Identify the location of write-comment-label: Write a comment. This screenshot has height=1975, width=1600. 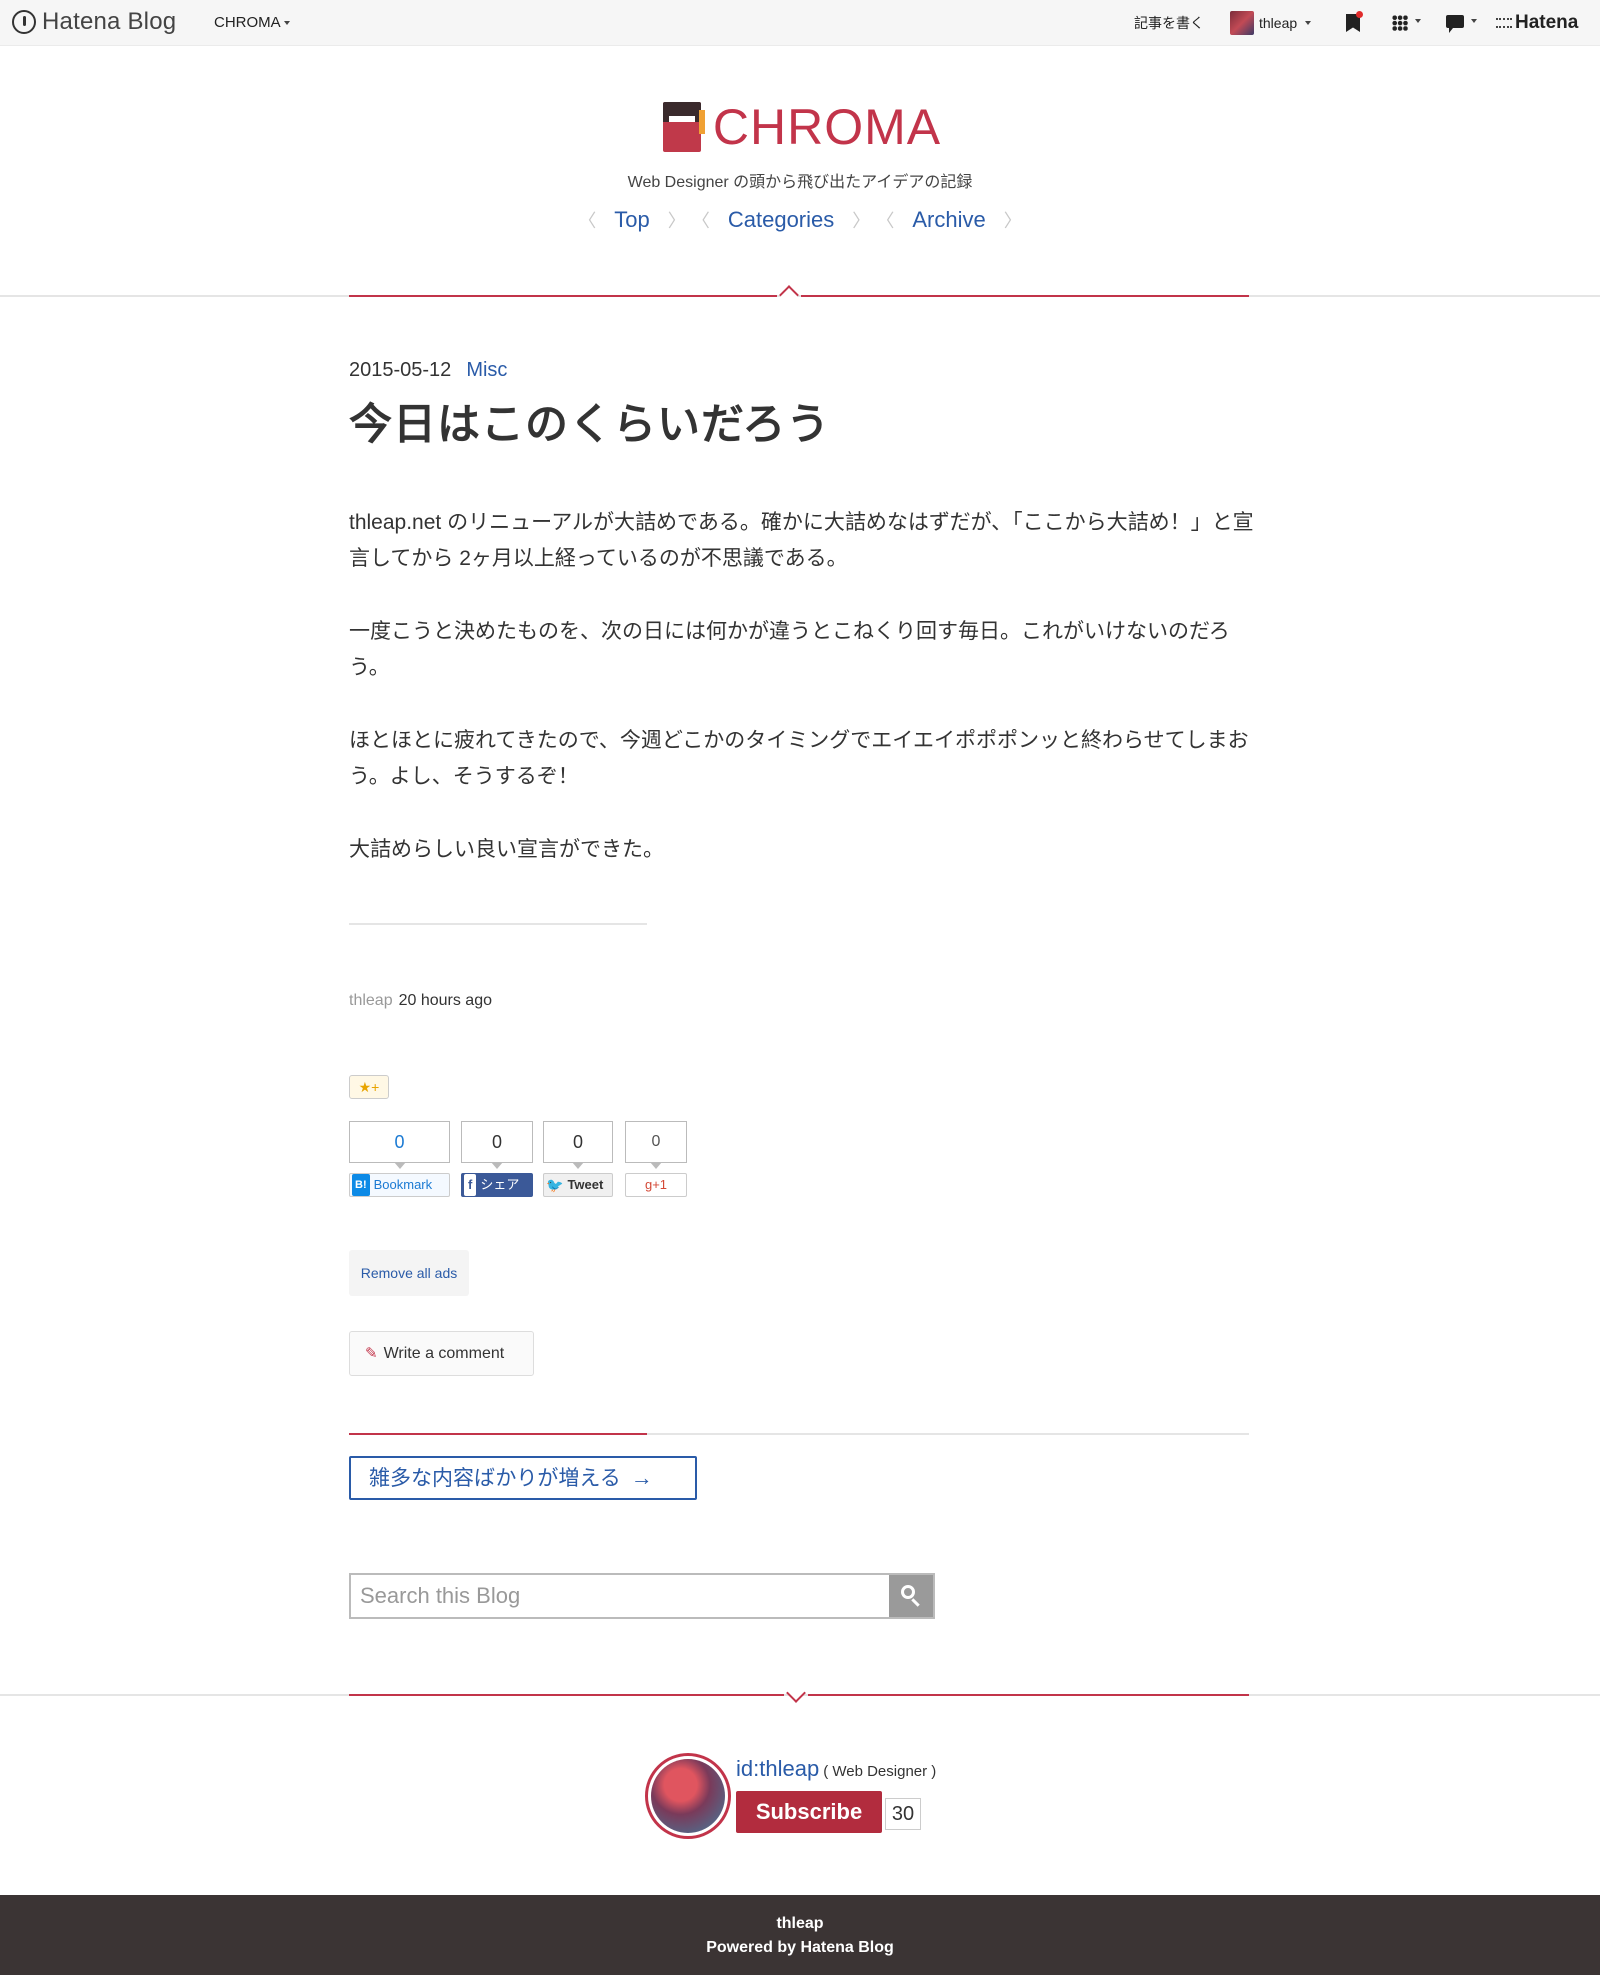
(444, 1353).